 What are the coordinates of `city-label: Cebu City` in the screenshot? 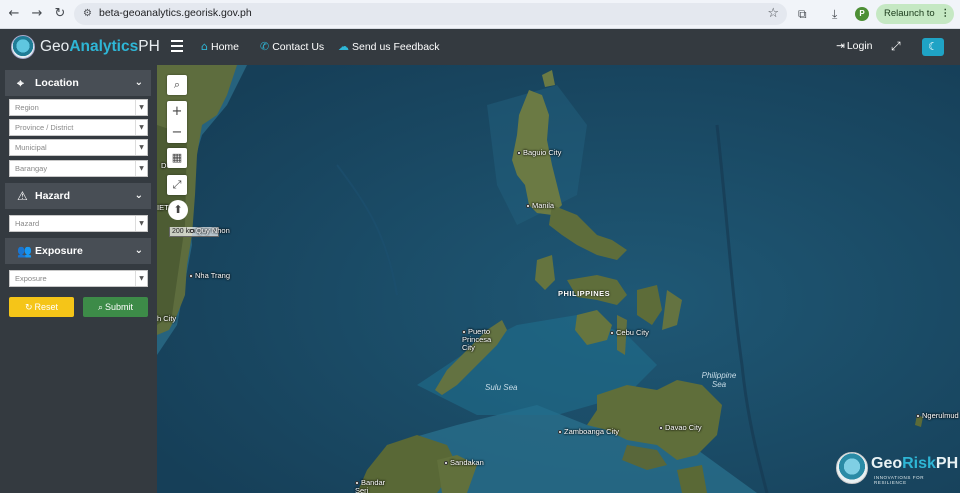 It's located at (629, 332).